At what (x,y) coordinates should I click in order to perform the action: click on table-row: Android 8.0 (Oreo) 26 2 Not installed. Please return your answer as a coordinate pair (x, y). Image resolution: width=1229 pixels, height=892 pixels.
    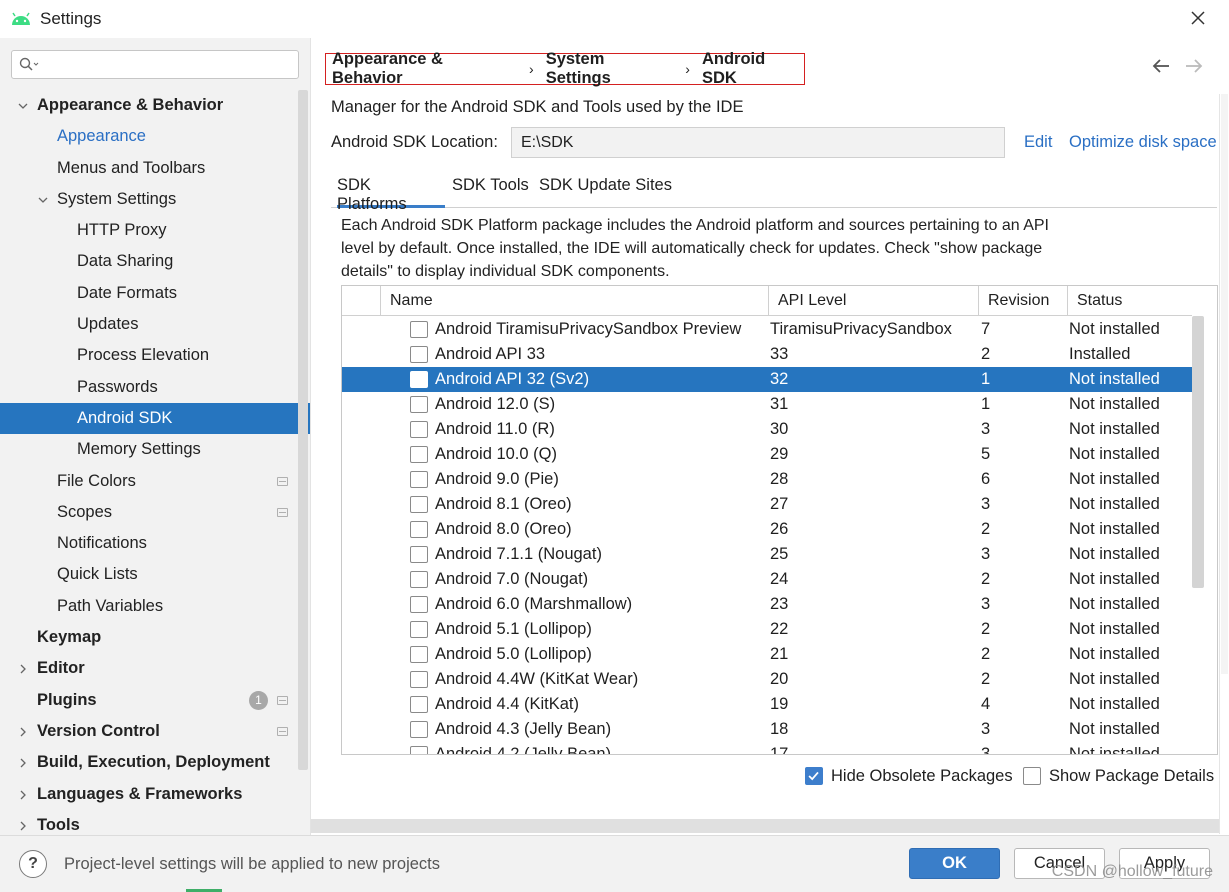
    Looking at the image, I should click on (767, 529).